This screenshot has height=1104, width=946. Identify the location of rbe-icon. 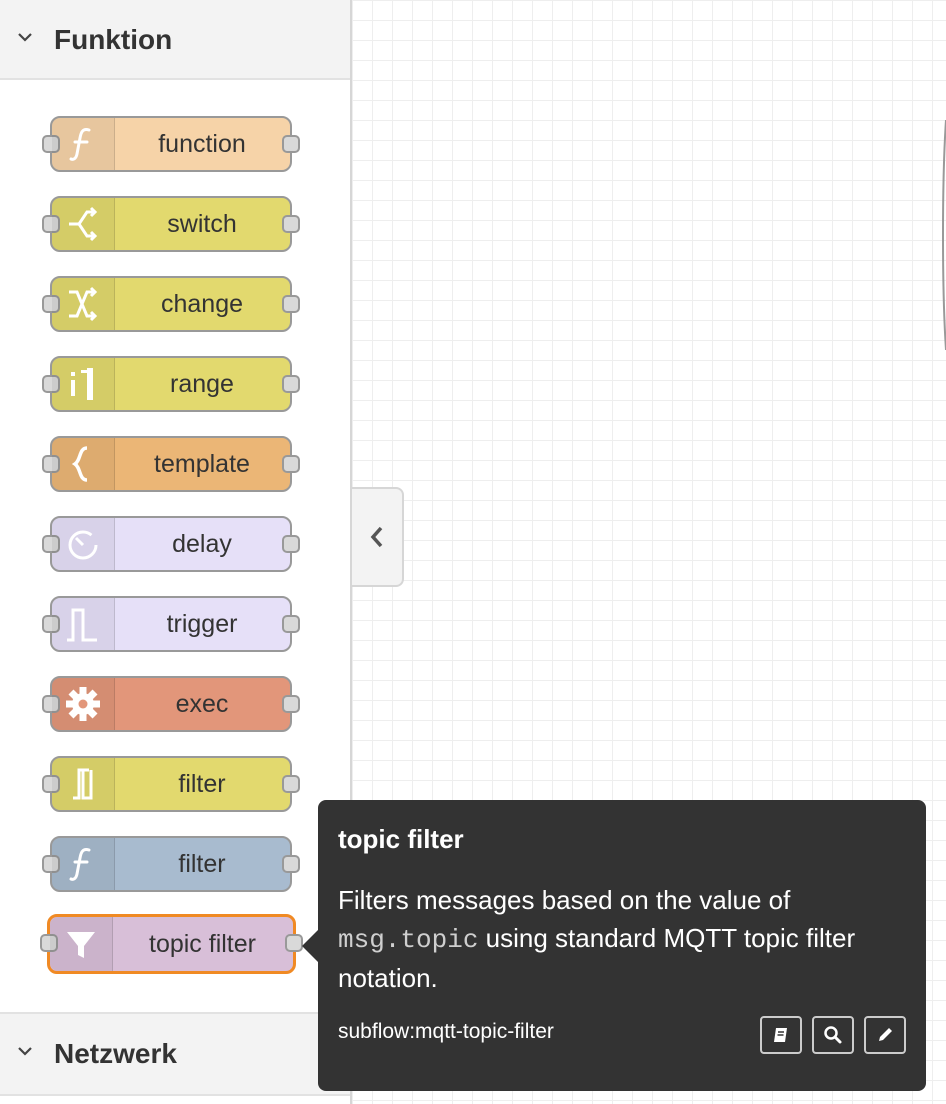
(83, 784).